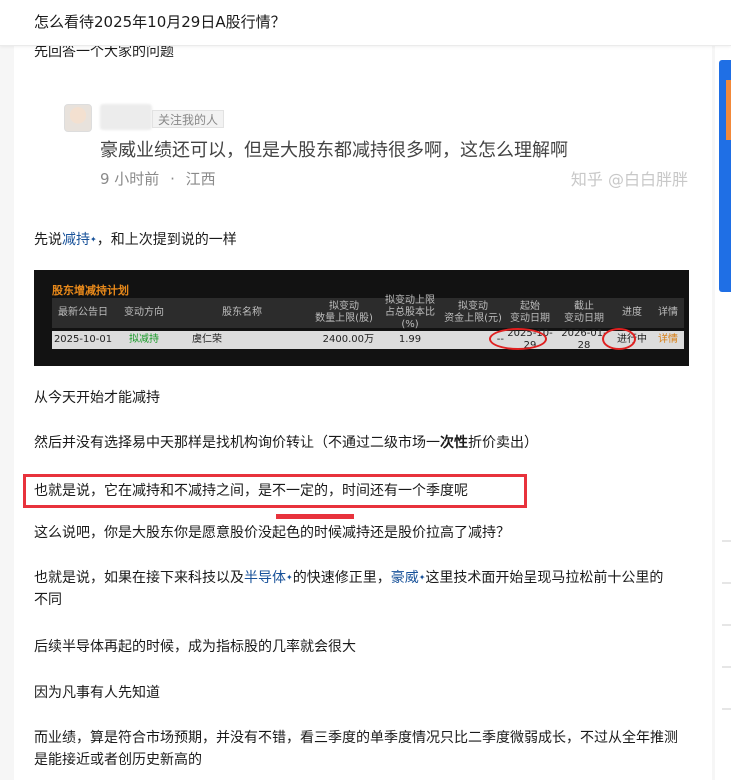 This screenshot has height=780, width=731. Describe the element at coordinates (454, 443) in the screenshot. I see `para3-bold: 次性` at that location.